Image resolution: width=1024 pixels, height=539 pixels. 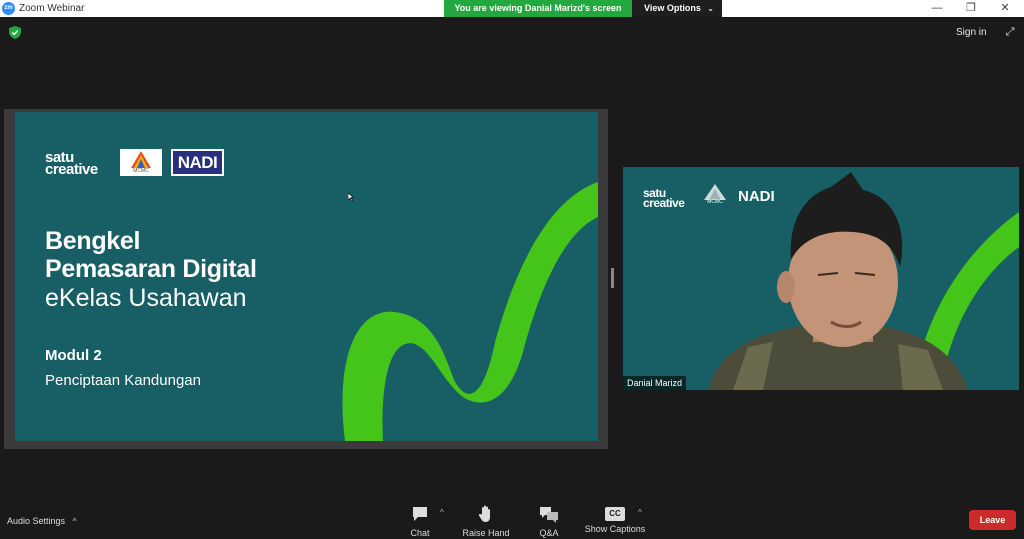 What do you see at coordinates (486, 533) in the screenshot?
I see `raise-hand-label: Raise Hand` at bounding box center [486, 533].